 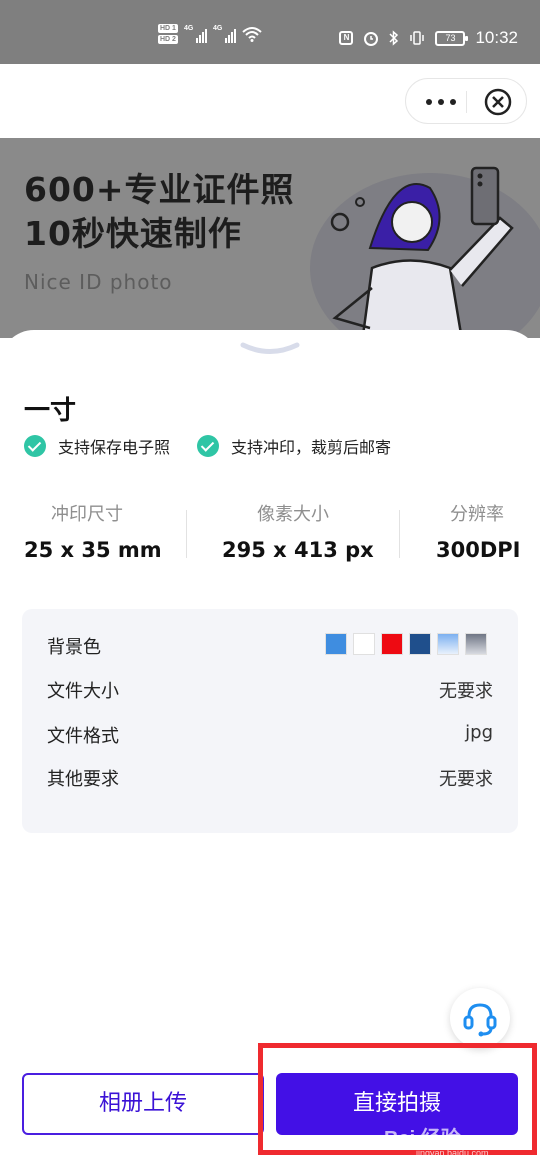 What do you see at coordinates (143, 1104) in the screenshot?
I see `album-upload-button: 相册上传` at bounding box center [143, 1104].